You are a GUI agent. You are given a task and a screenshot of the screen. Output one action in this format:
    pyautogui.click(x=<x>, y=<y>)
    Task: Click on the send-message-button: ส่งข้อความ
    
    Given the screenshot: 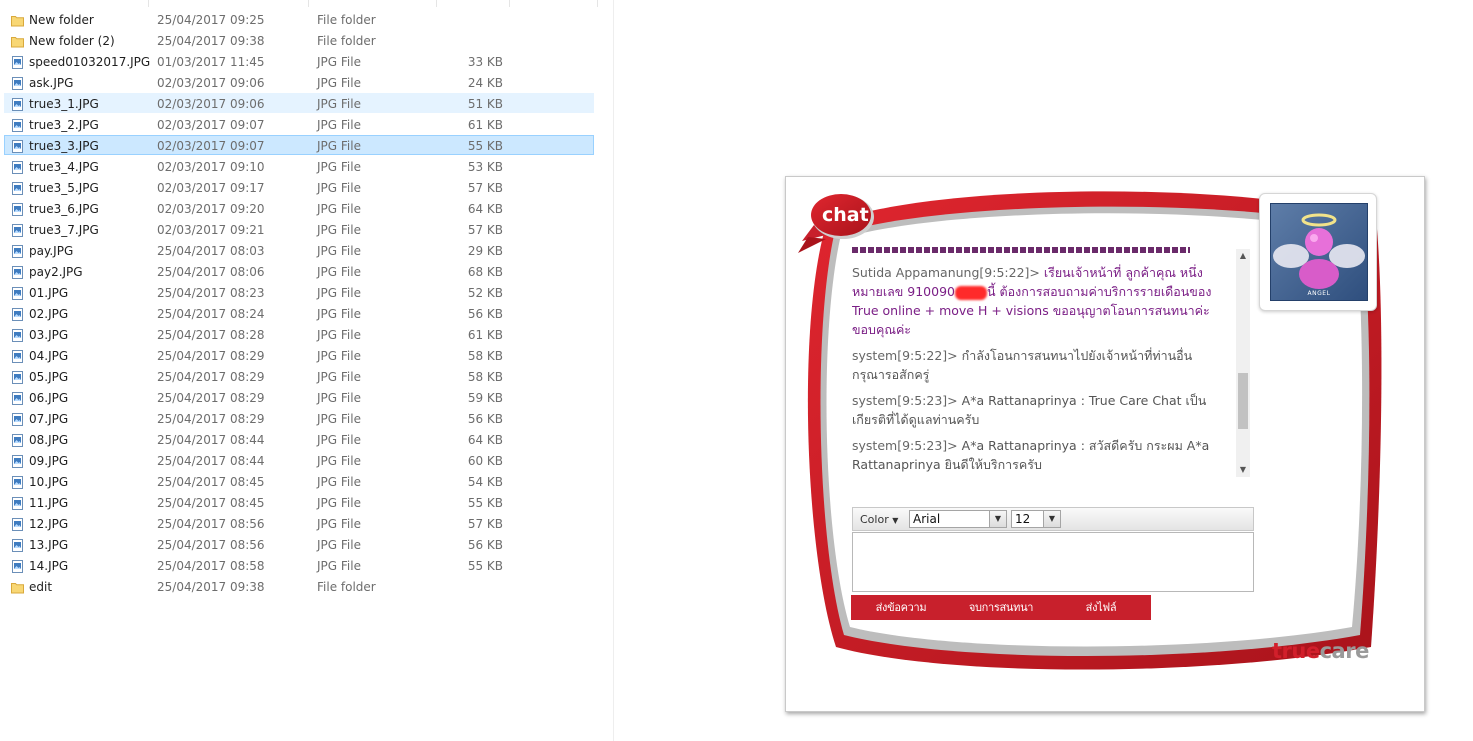 What is the action you would take?
    pyautogui.click(x=901, y=607)
    